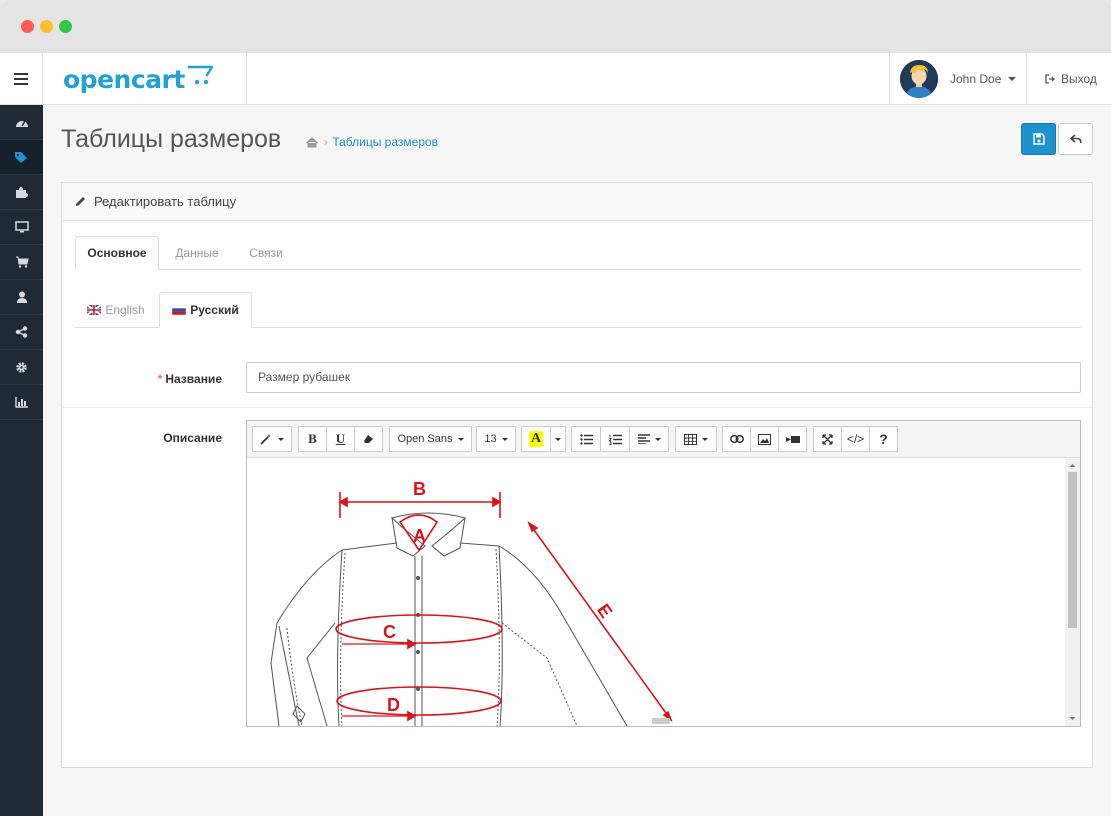 This screenshot has width=1111, height=816. What do you see at coordinates (1072, 465) in the screenshot?
I see `scroll-up-arrow-icon` at bounding box center [1072, 465].